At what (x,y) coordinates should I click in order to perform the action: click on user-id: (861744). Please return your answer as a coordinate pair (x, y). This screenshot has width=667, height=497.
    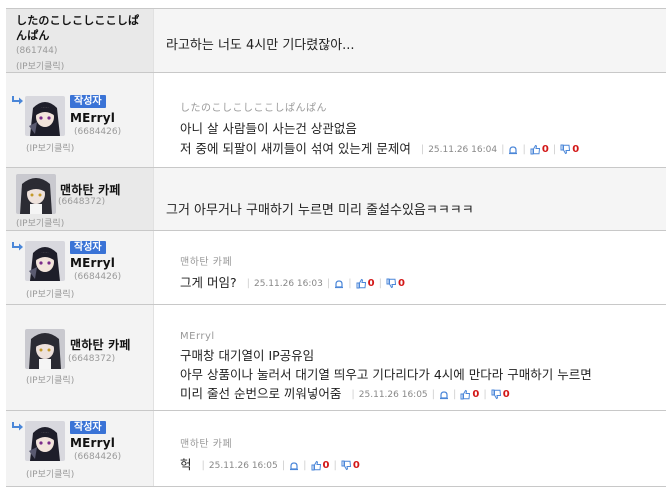
    Looking at the image, I should click on (37, 51).